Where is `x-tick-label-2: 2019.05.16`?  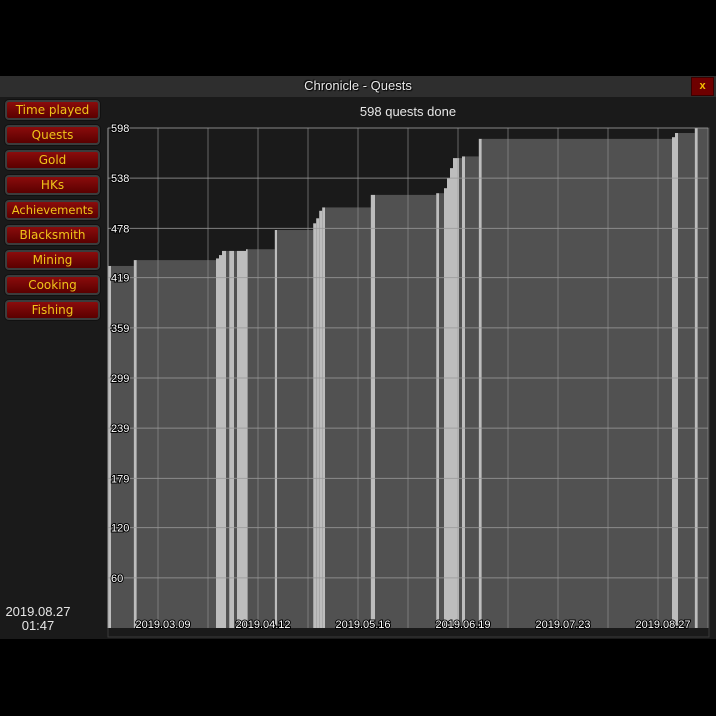
x-tick-label-2: 2019.05.16 is located at coordinates (362, 625).